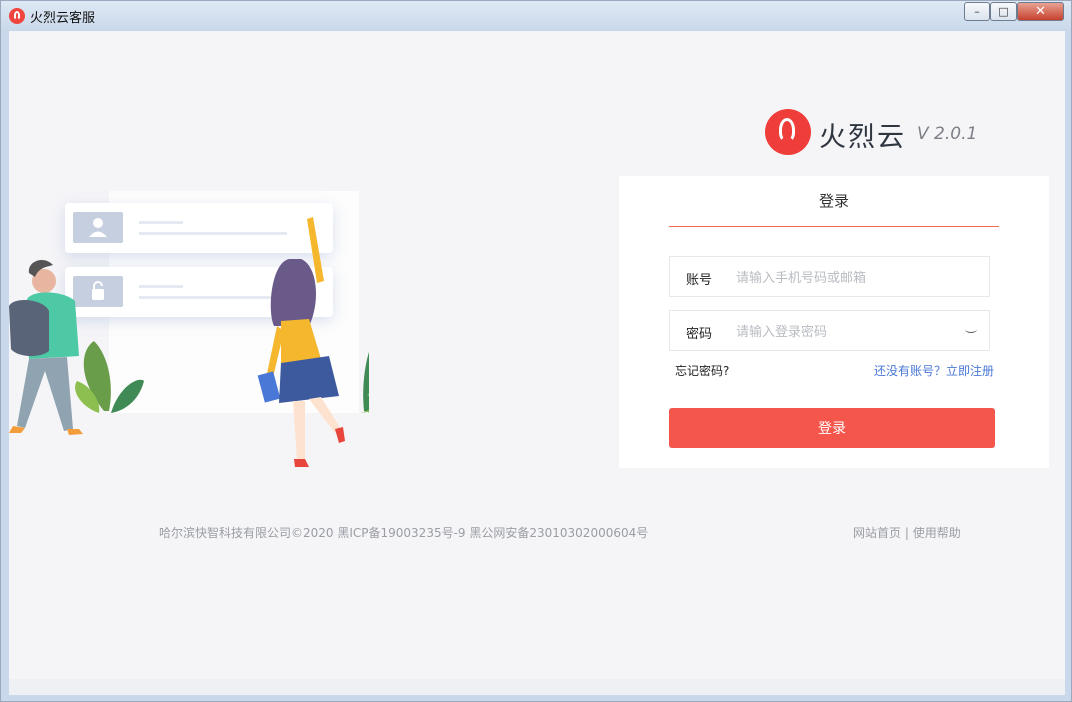 This screenshot has height=702, width=1072. Describe the element at coordinates (834, 201) in the screenshot. I see `tab-login: 登录` at that location.